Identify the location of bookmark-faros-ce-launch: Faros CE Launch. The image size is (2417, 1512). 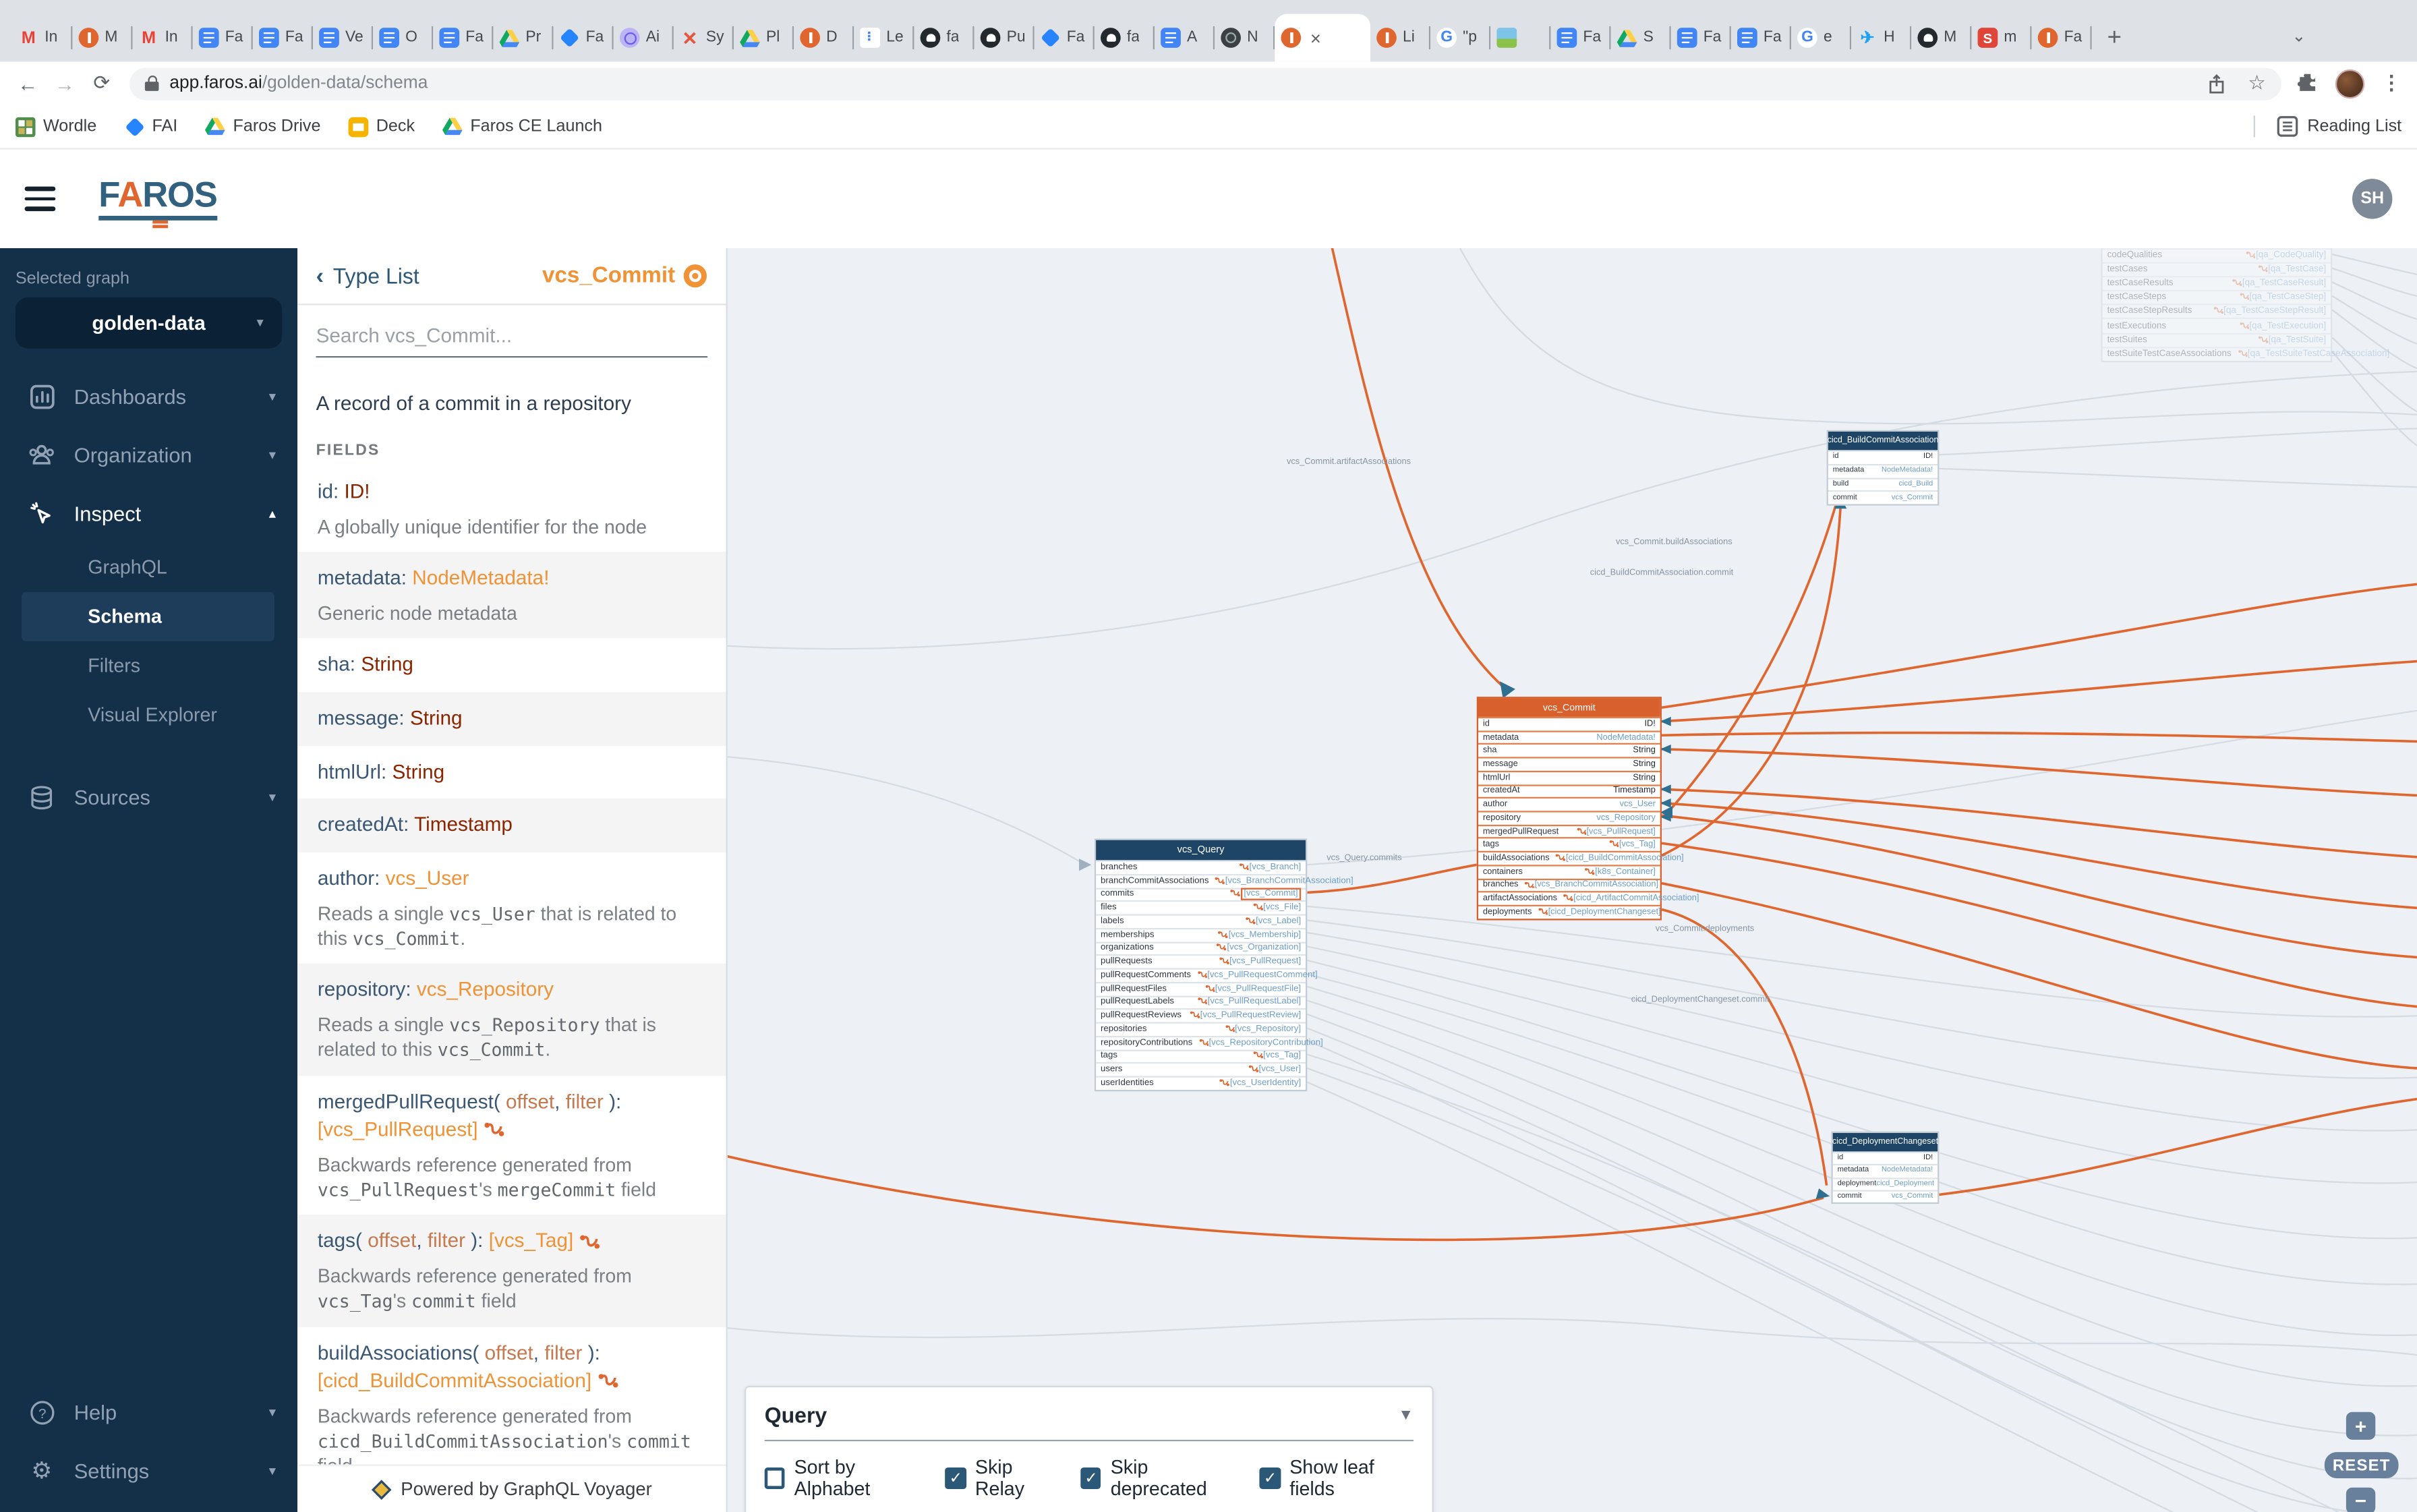
(522, 127).